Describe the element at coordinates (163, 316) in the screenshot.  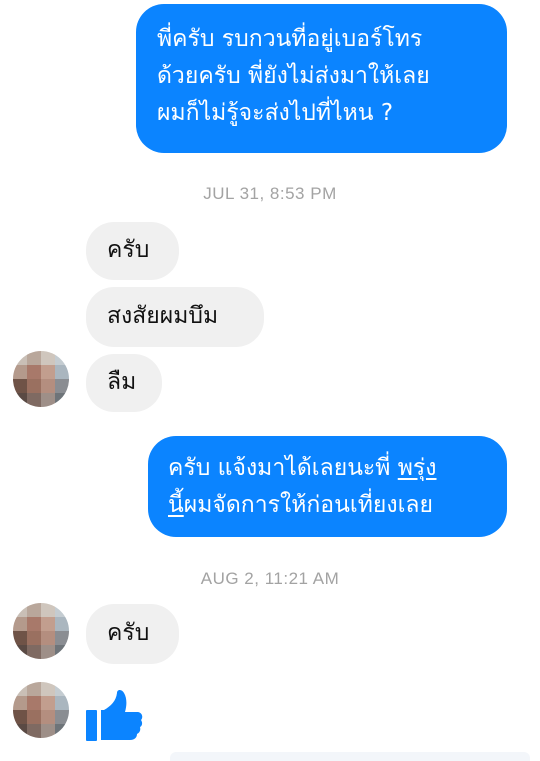
I see `message-text: สงสัยผมบึม` at that location.